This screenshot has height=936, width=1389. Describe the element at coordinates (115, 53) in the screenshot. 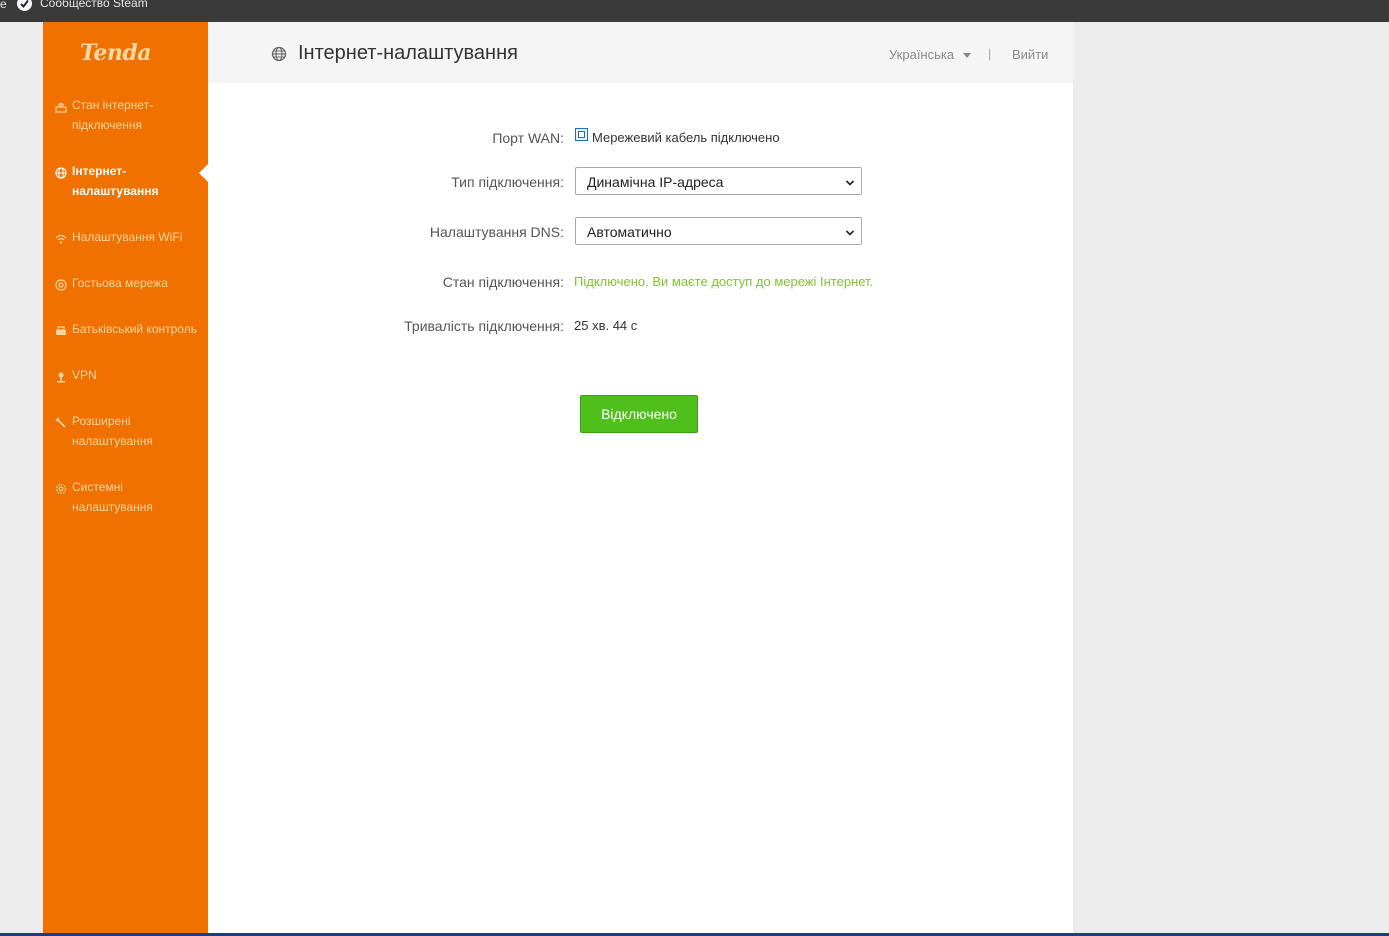

I see `tenda-logo: Tenda` at that location.